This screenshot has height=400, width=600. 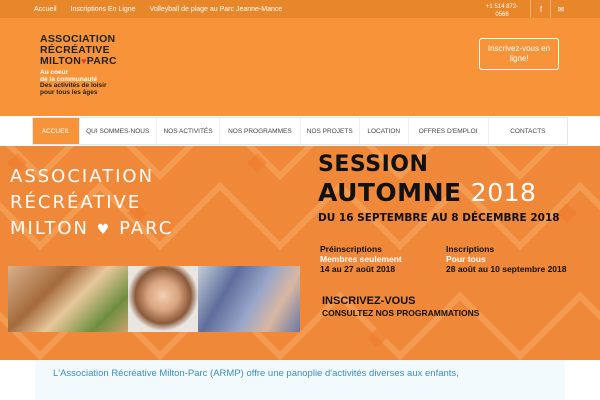 What do you see at coordinates (45, 9) in the screenshot?
I see `top-link-home: Accueil` at bounding box center [45, 9].